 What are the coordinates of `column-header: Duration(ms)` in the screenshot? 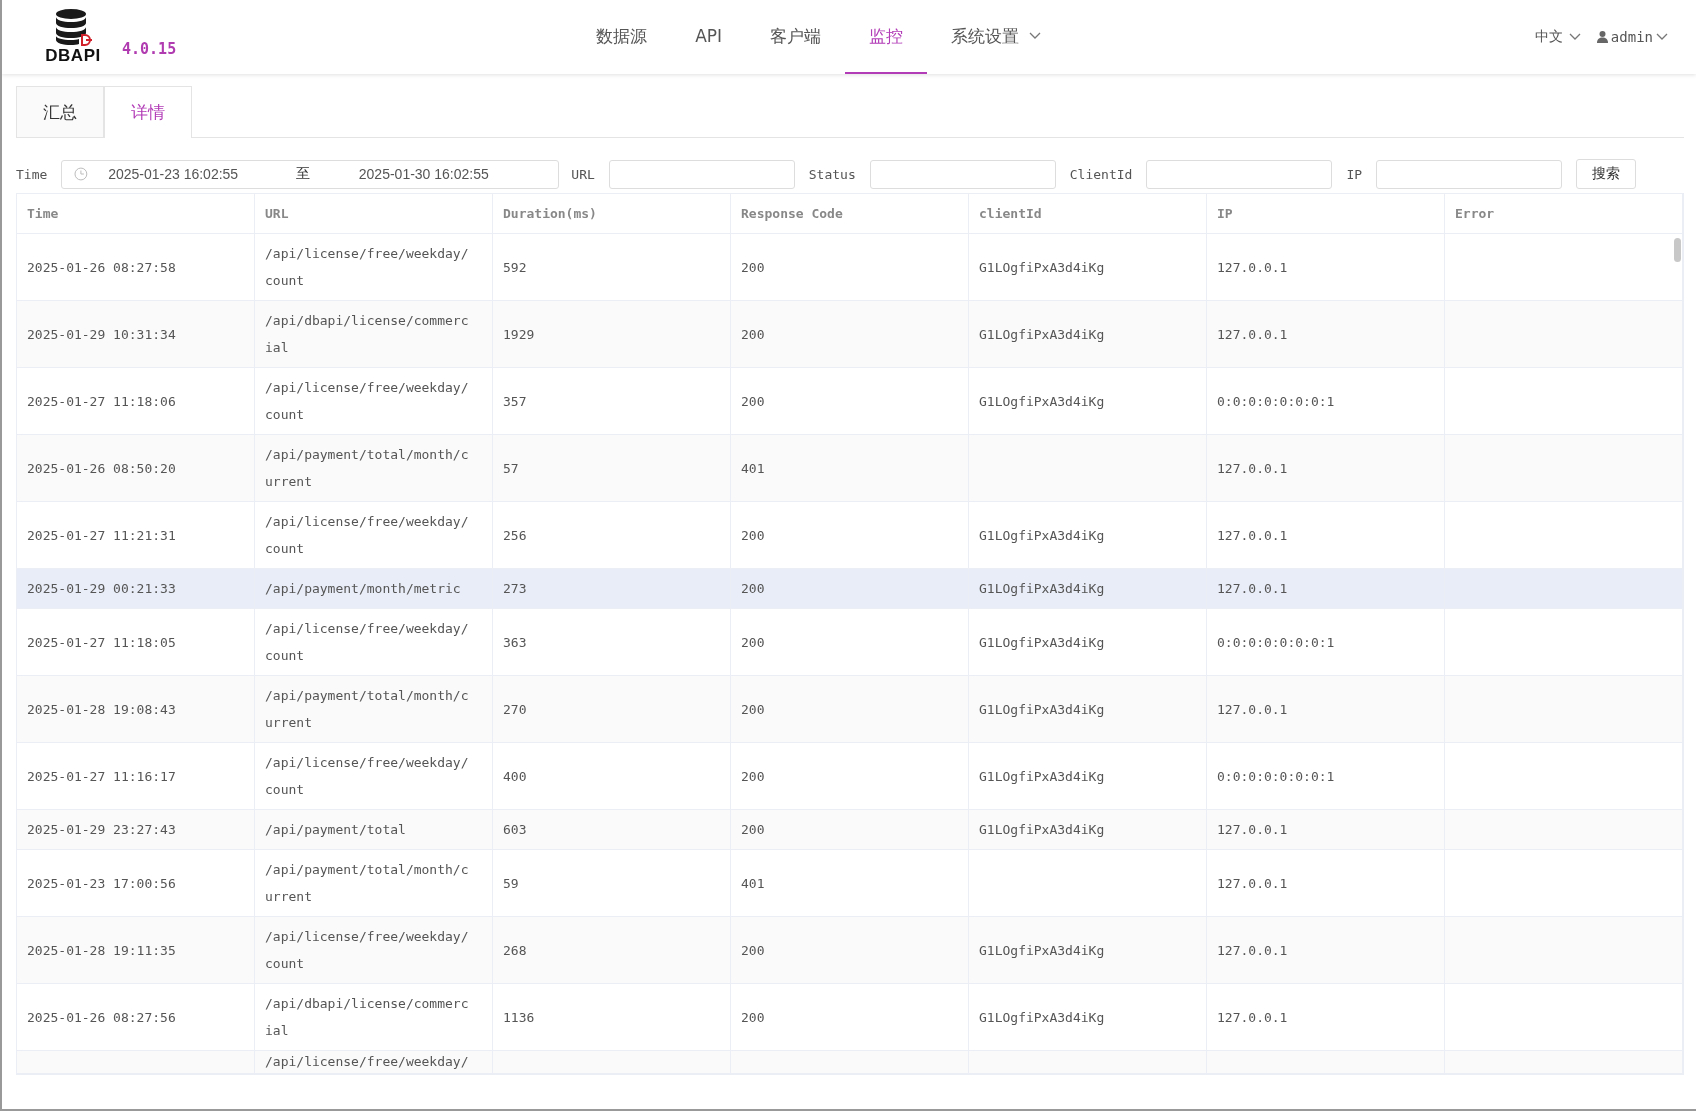 It's located at (612, 213).